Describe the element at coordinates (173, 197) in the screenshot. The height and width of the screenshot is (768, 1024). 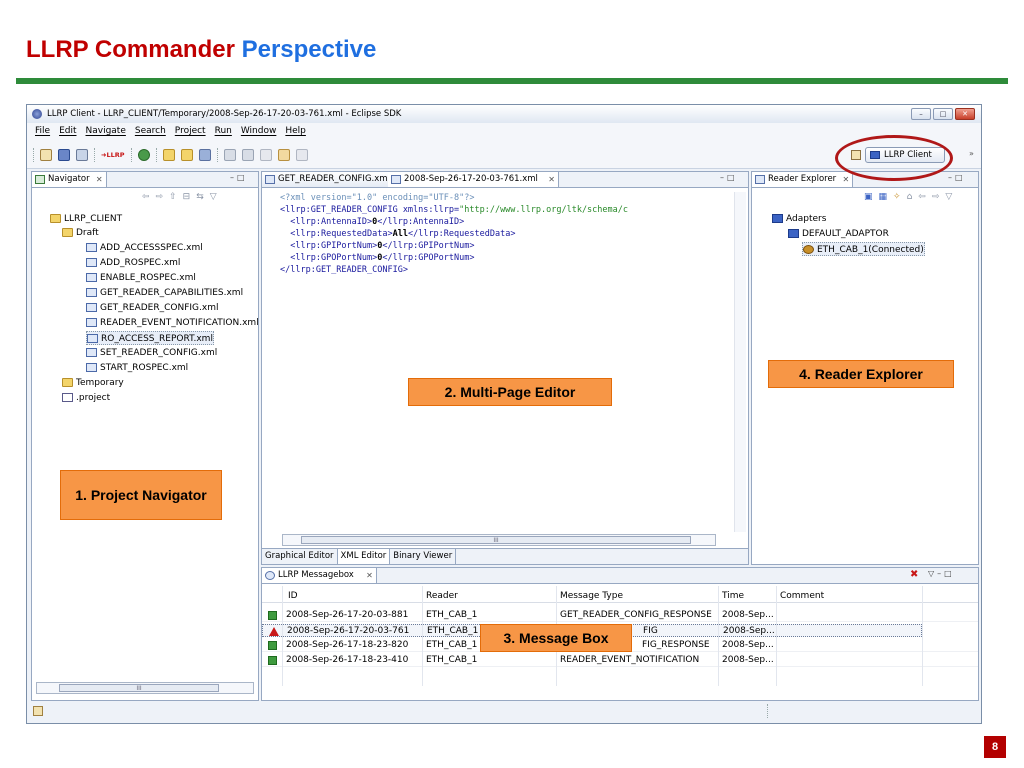
I see `up-icon: ⇧` at that location.